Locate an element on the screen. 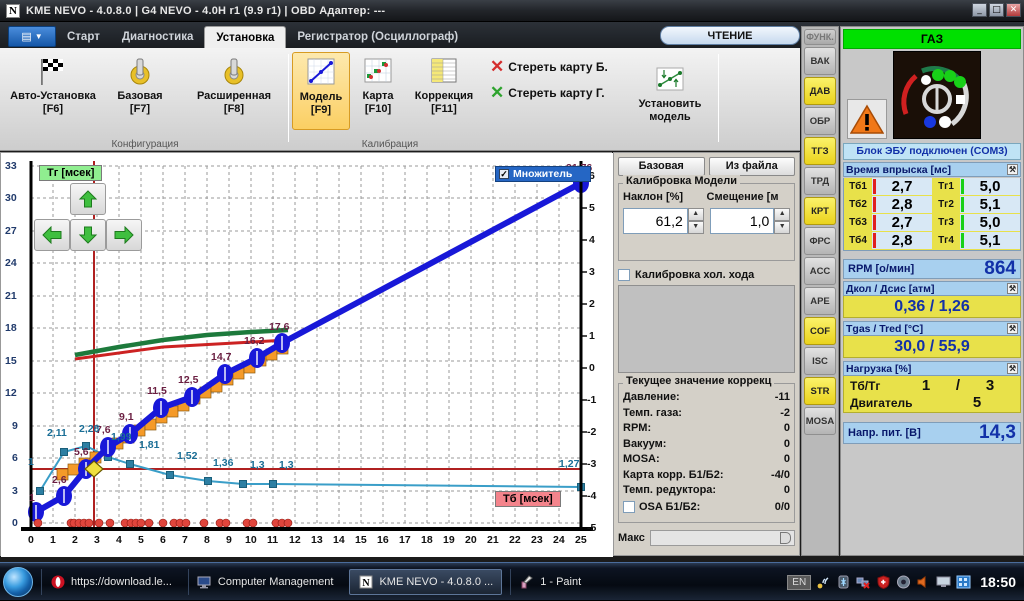 This screenshot has height=601, width=1024. multiplier-legend-label: Множитель is located at coordinates (543, 174).